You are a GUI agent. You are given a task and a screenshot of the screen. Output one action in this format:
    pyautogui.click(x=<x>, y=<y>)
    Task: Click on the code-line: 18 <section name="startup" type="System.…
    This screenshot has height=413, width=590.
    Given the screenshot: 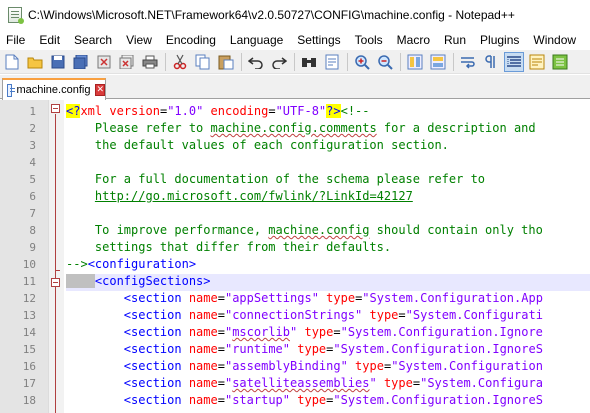 What is the action you would take?
    pyautogui.click(x=295, y=400)
    